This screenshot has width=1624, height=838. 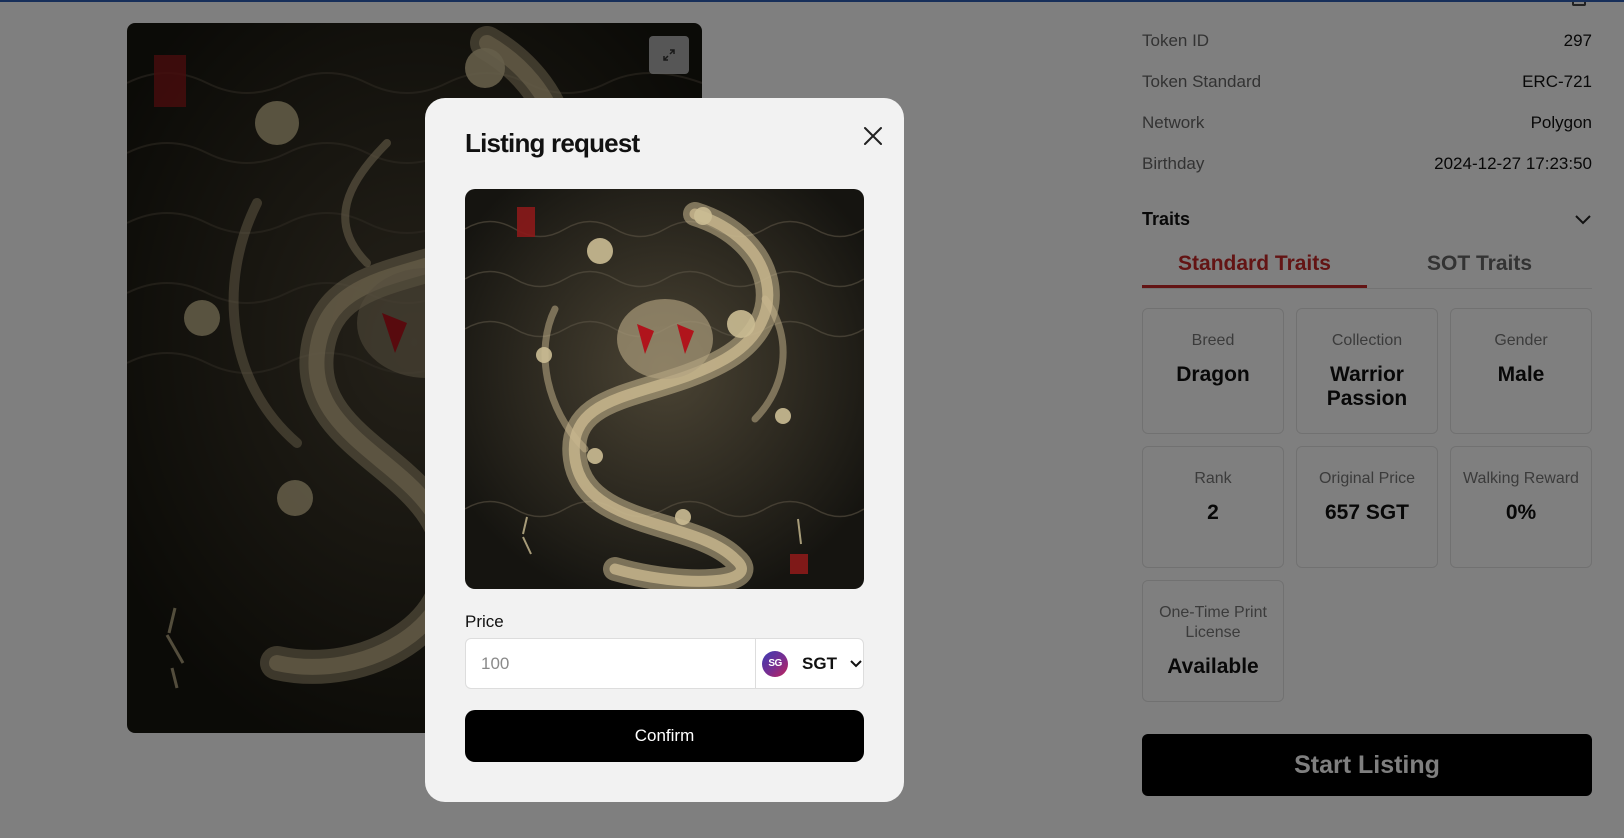 I want to click on price-field: SG SGT, so click(x=664, y=663).